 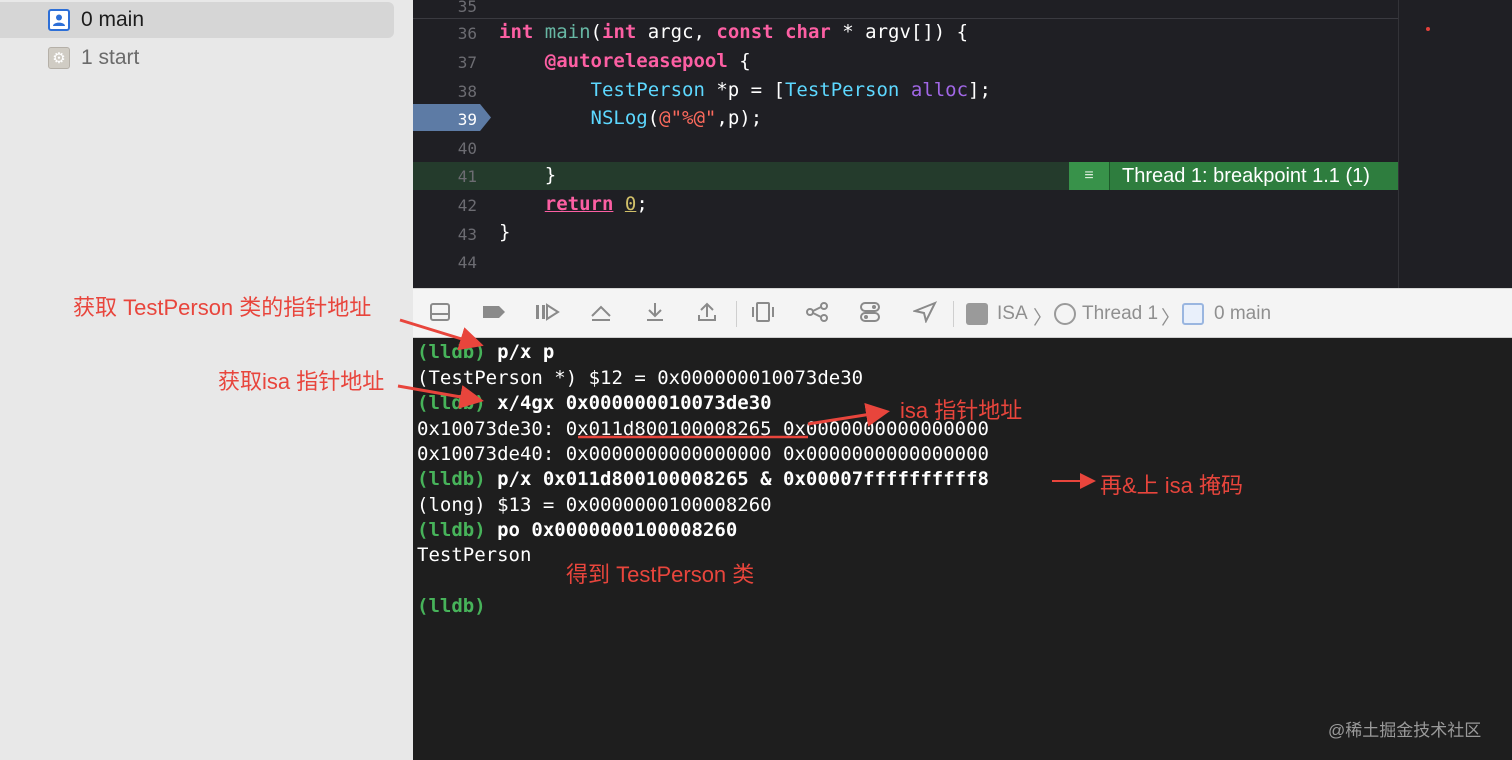 I want to click on code-line-39: NSLog(@"%@",p);, so click(x=631, y=118).